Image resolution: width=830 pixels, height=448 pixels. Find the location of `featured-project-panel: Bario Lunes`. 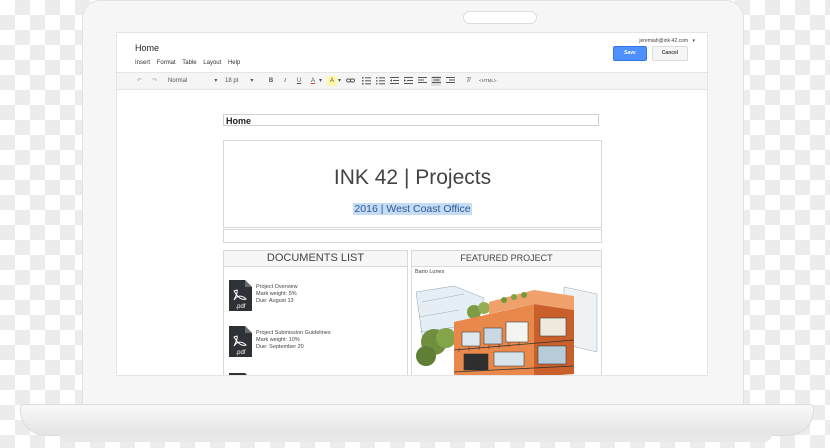

featured-project-panel: Bario Lunes is located at coordinates (506, 321).